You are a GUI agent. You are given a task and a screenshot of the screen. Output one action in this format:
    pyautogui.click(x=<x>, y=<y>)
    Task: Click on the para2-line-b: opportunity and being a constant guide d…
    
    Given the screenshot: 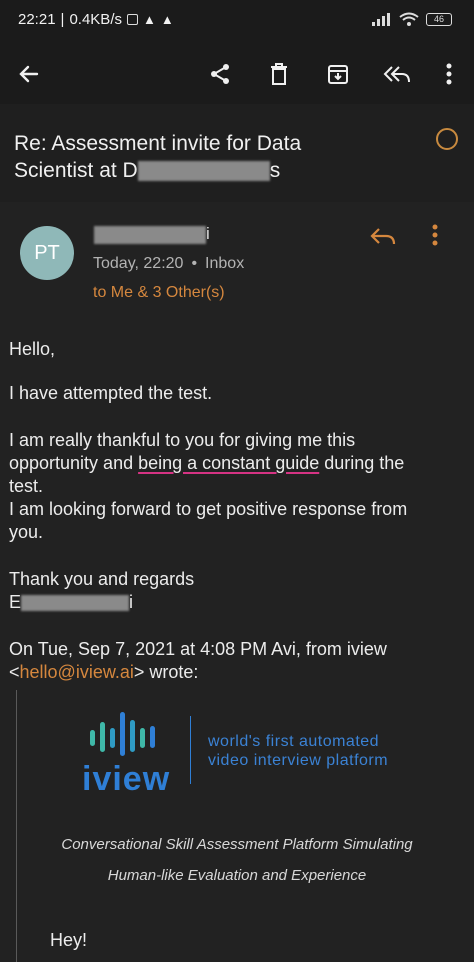 What is the action you would take?
    pyautogui.click(x=208, y=463)
    